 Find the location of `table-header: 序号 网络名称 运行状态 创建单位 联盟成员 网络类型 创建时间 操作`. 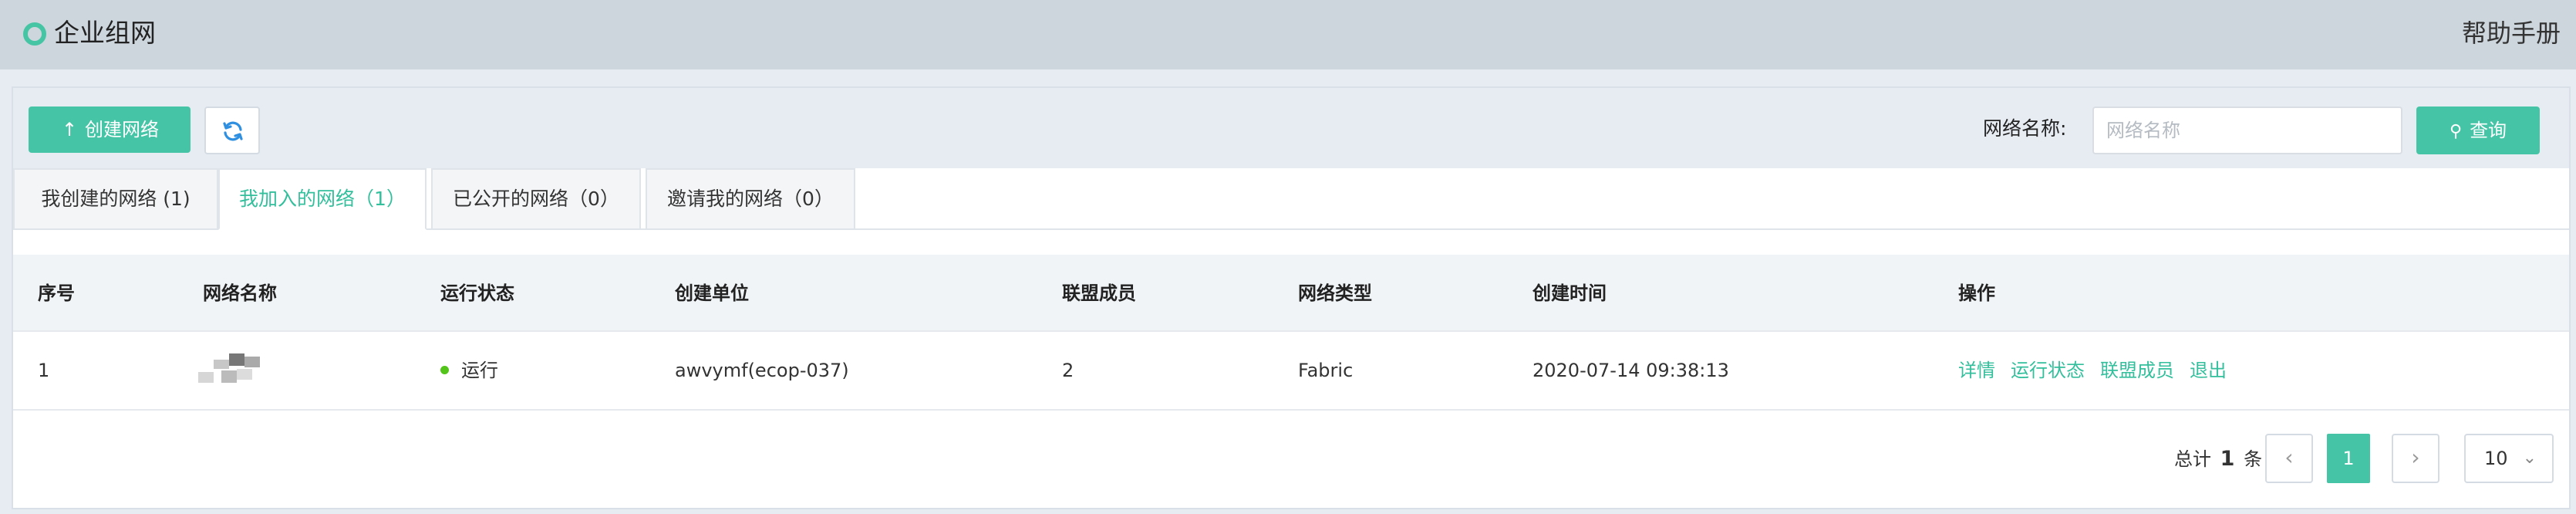

table-header: 序号 网络名称 运行状态 创建单位 联盟成员 网络类型 创建时间 操作 is located at coordinates (1291, 294).